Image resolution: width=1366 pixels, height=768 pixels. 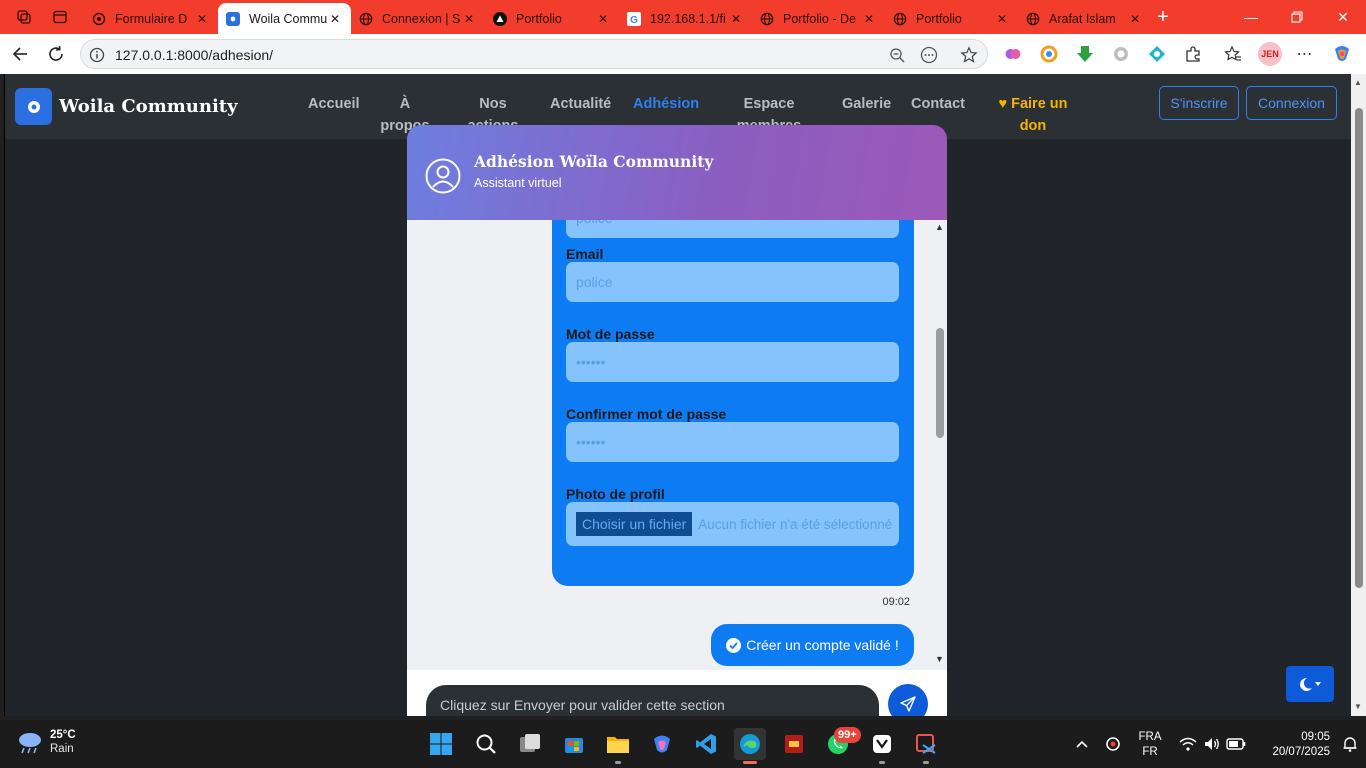 I want to click on favorite-star-icon, so click(x=969, y=55).